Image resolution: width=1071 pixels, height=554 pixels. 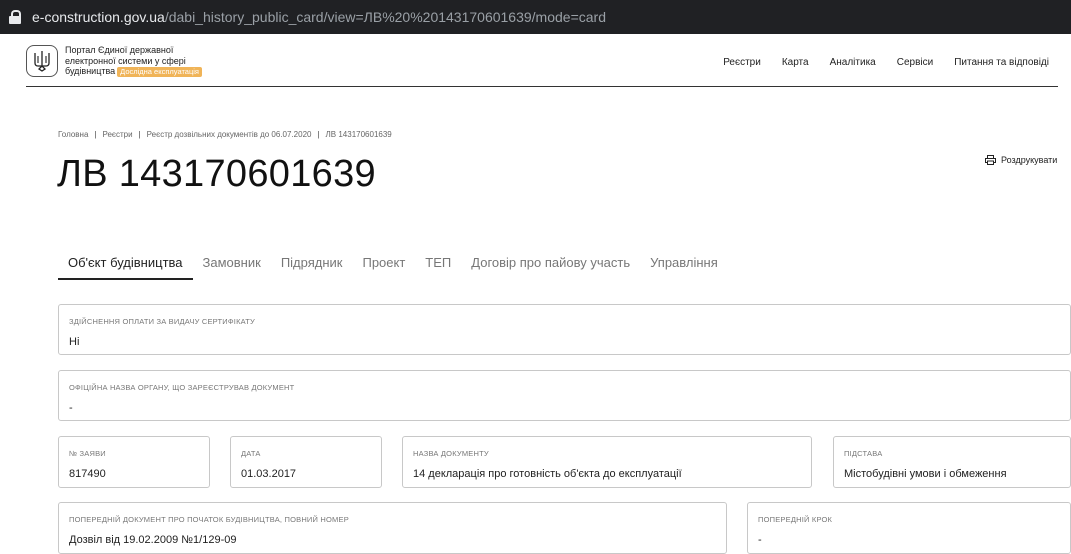 What do you see at coordinates (159, 72) in the screenshot?
I see `beta-badge: Дослідна експлуатація` at bounding box center [159, 72].